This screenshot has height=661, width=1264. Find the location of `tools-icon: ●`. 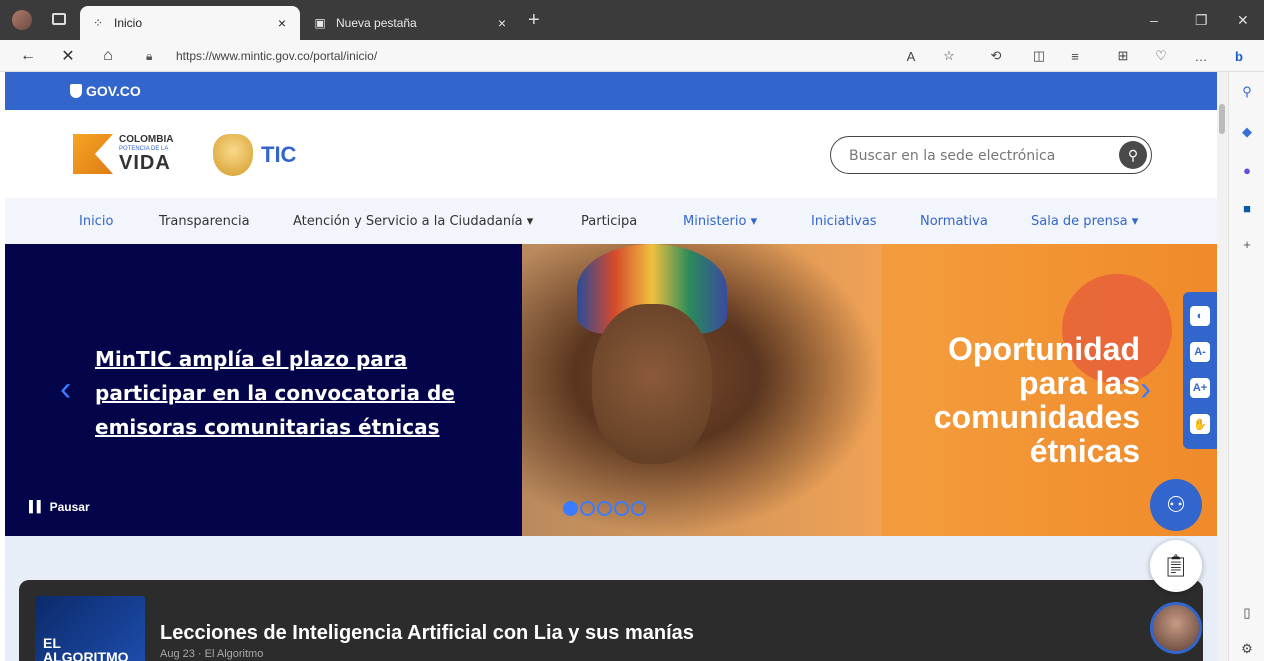

tools-icon: ● is located at coordinates (1247, 170).